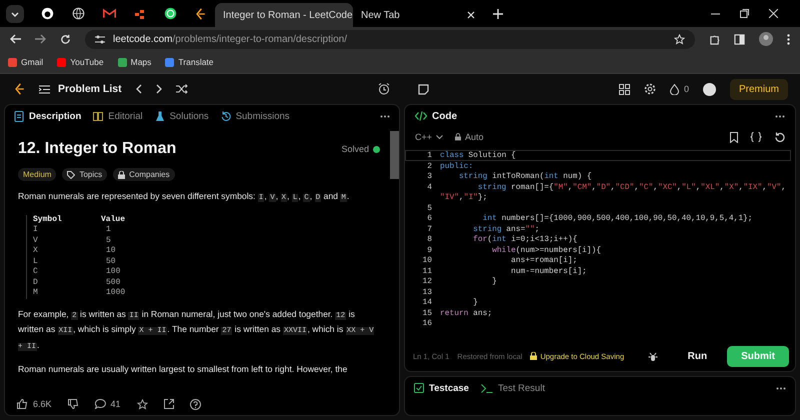 The image size is (800, 420). What do you see at coordinates (78, 13) in the screenshot?
I see `globe-icon` at bounding box center [78, 13].